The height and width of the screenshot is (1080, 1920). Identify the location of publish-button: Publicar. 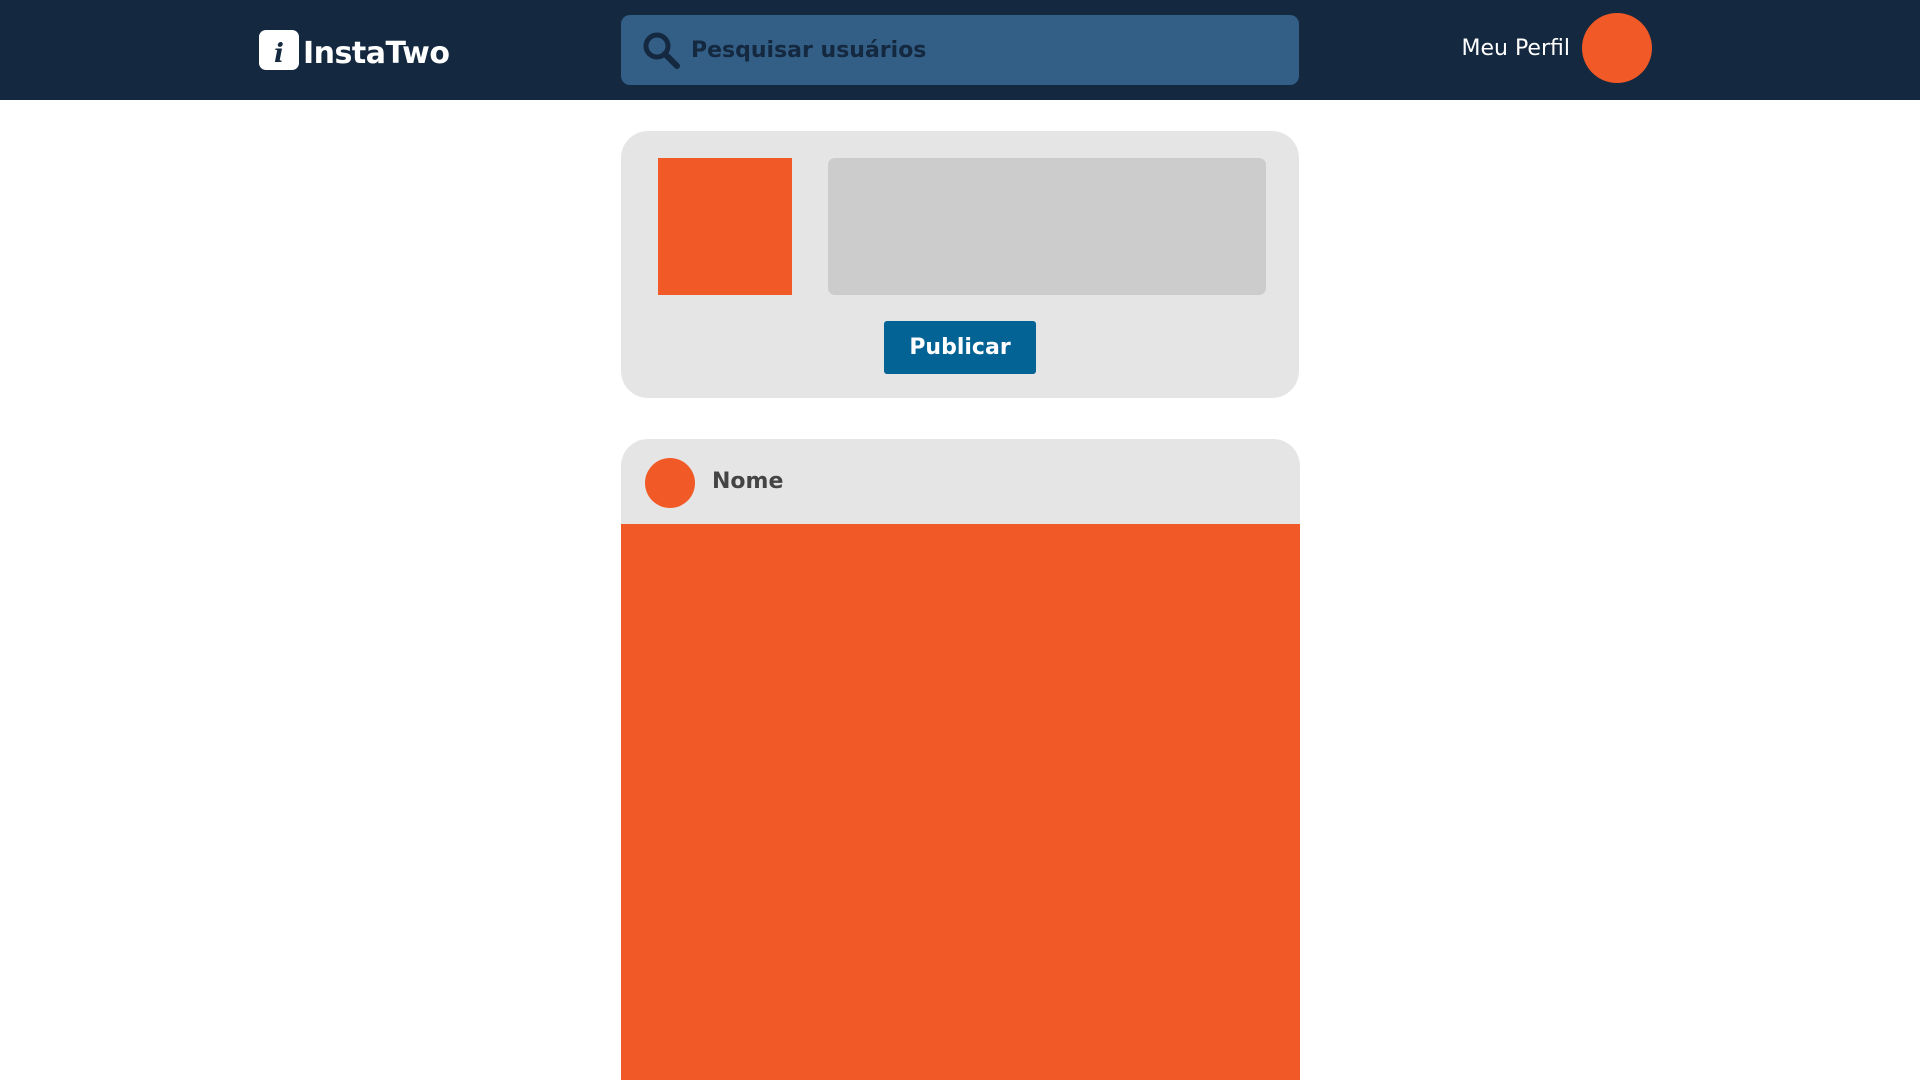
(960, 347).